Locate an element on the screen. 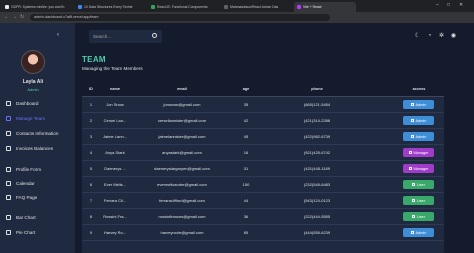 The height and width of the screenshot is (253, 474). sidebar-item-calendar: Calendar is located at coordinates (20, 183).